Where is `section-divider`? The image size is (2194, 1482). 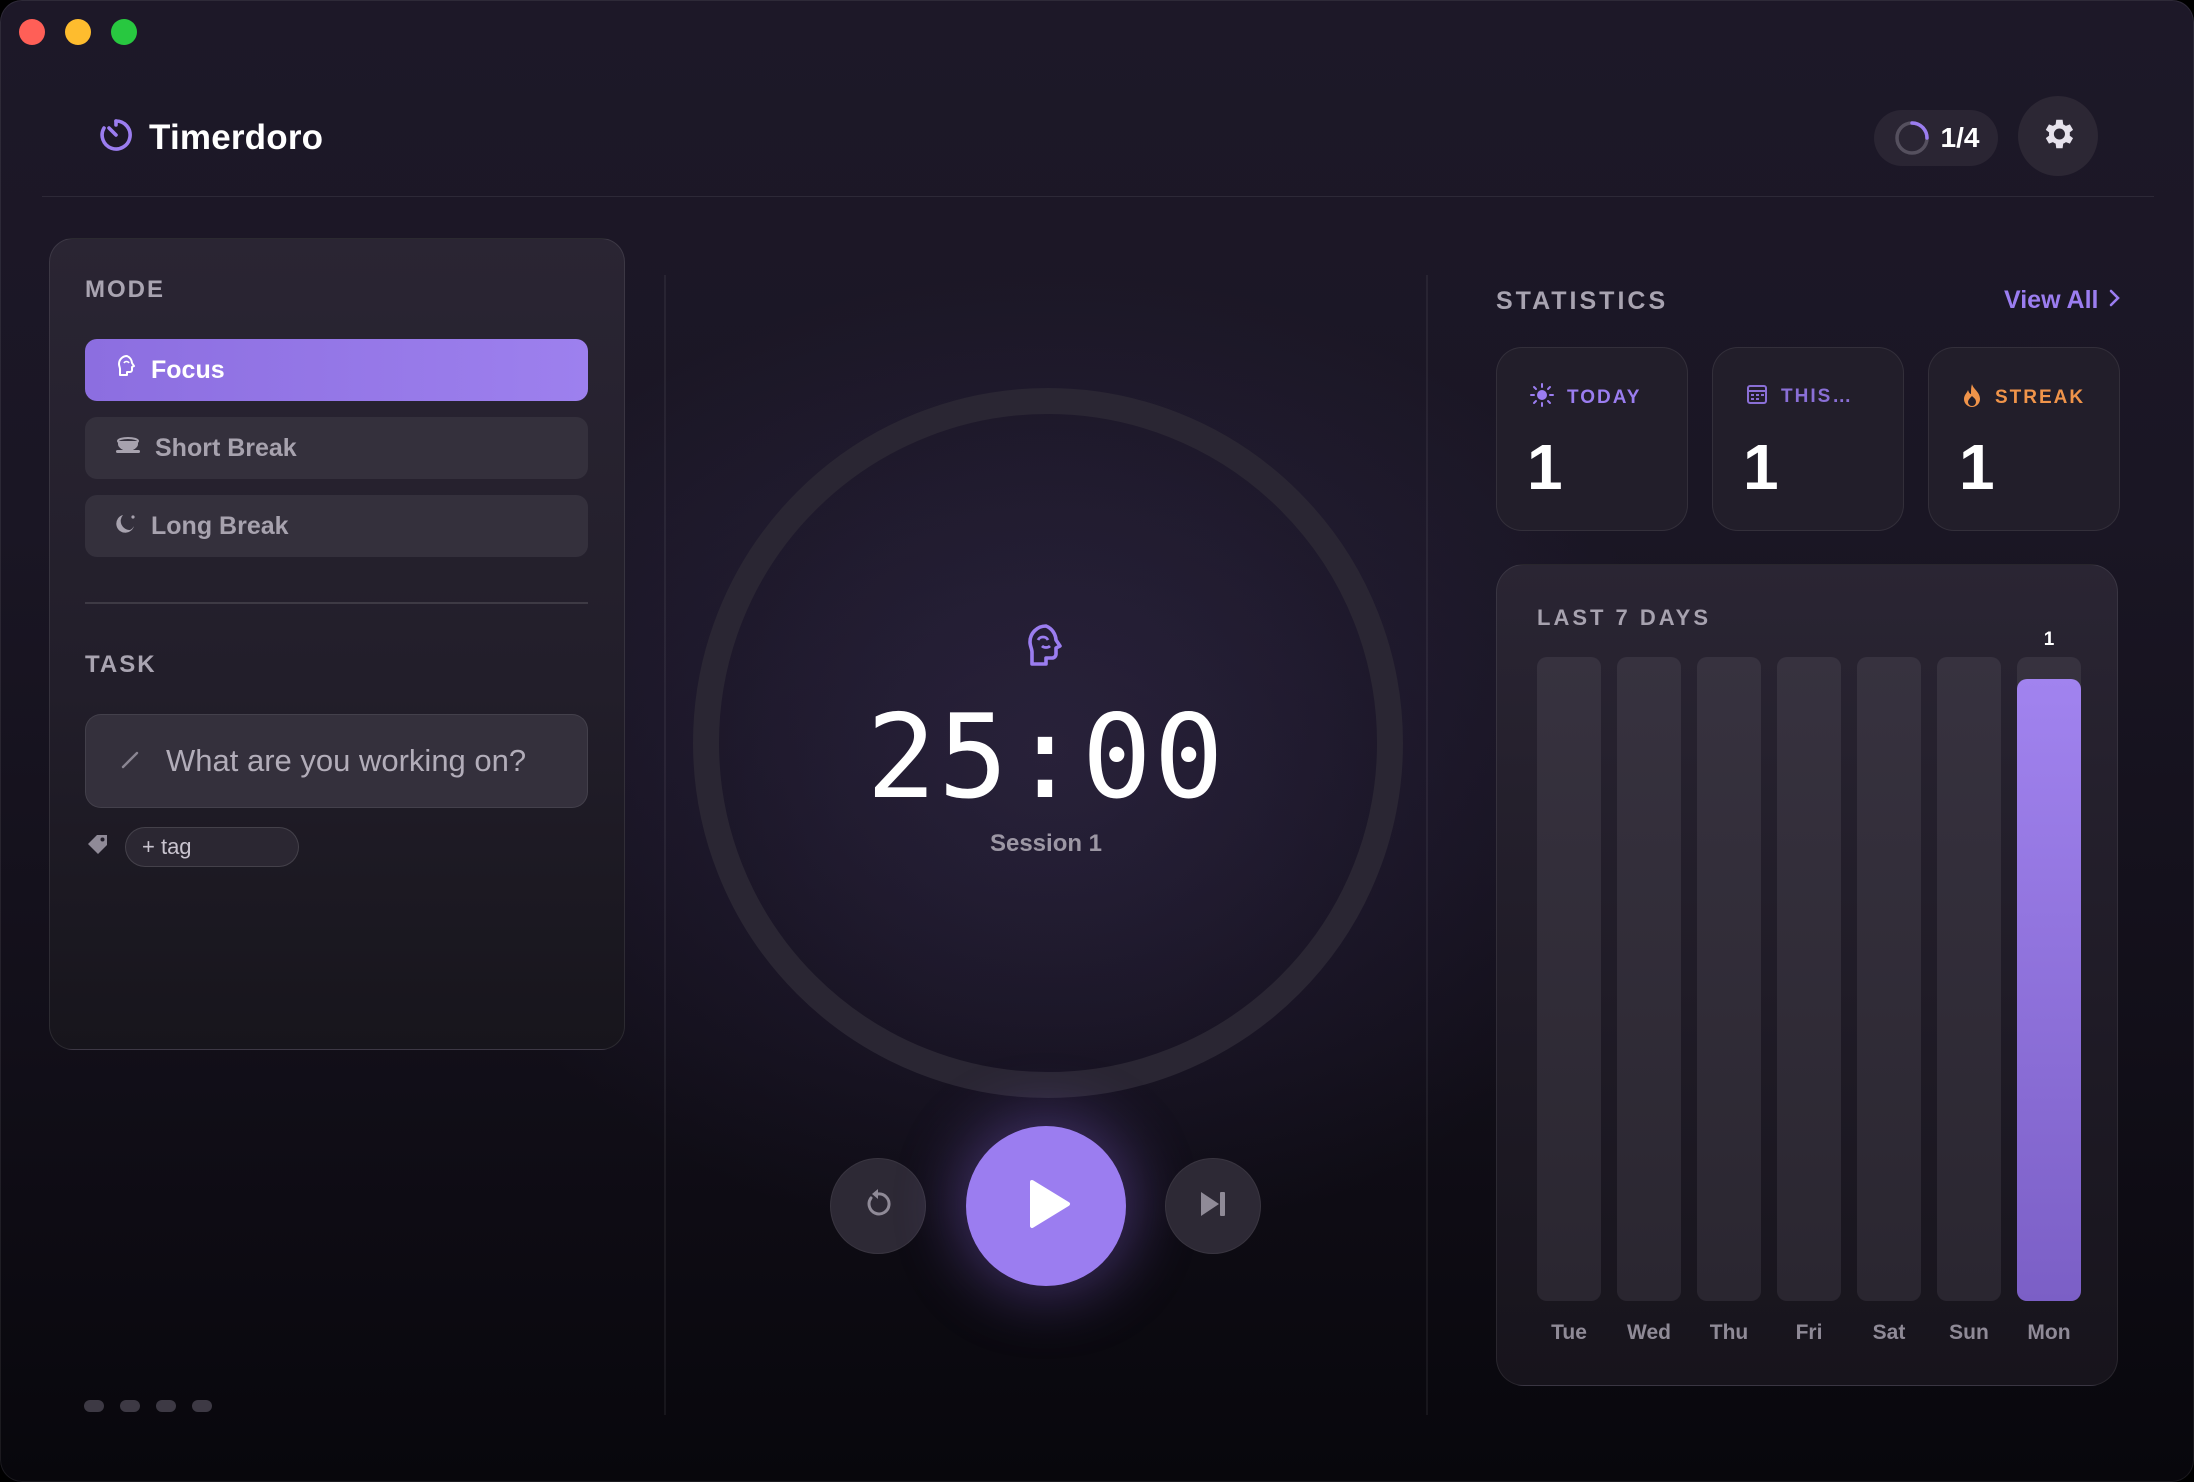
section-divider is located at coordinates (336, 603).